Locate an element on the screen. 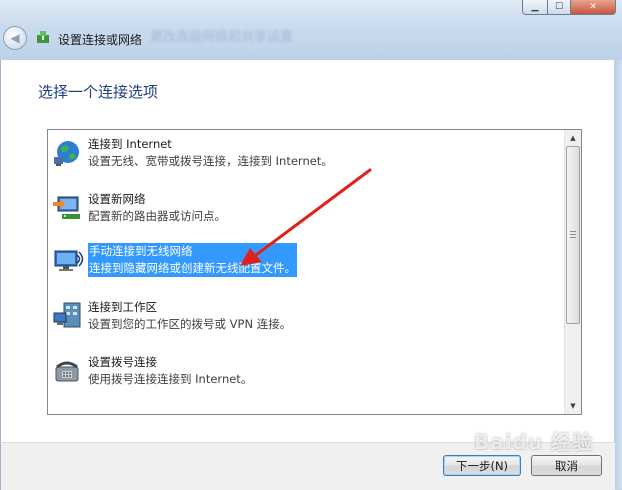 The image size is (622, 490). option-description: 连接到隐藏网络或创建新无线配置文件。 is located at coordinates (192, 268).